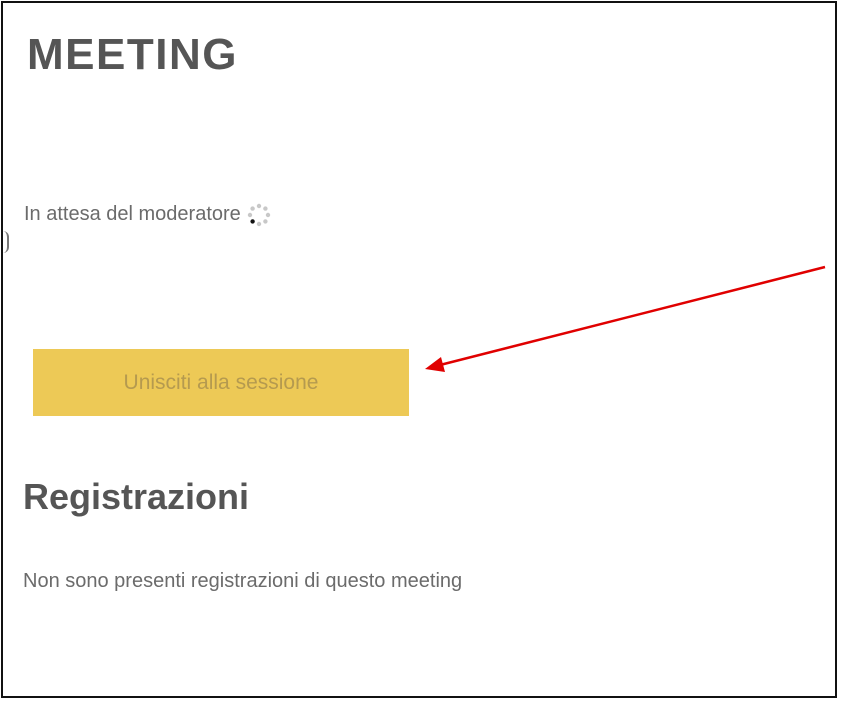  Describe the element at coordinates (6, 242) in the screenshot. I see `left-edge-mark` at that location.